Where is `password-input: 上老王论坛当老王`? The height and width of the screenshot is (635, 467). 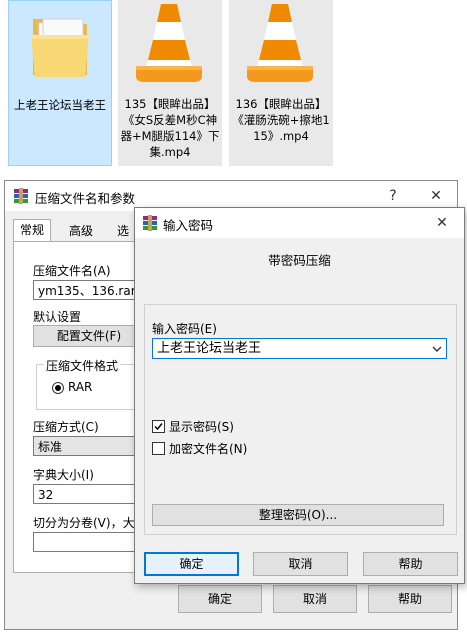
password-input: 上老王论坛当老王 is located at coordinates (299, 348).